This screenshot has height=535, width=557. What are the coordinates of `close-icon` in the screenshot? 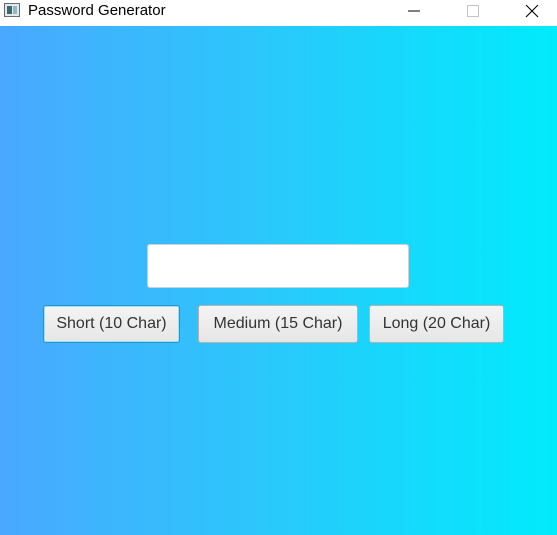 It's located at (532, 11).